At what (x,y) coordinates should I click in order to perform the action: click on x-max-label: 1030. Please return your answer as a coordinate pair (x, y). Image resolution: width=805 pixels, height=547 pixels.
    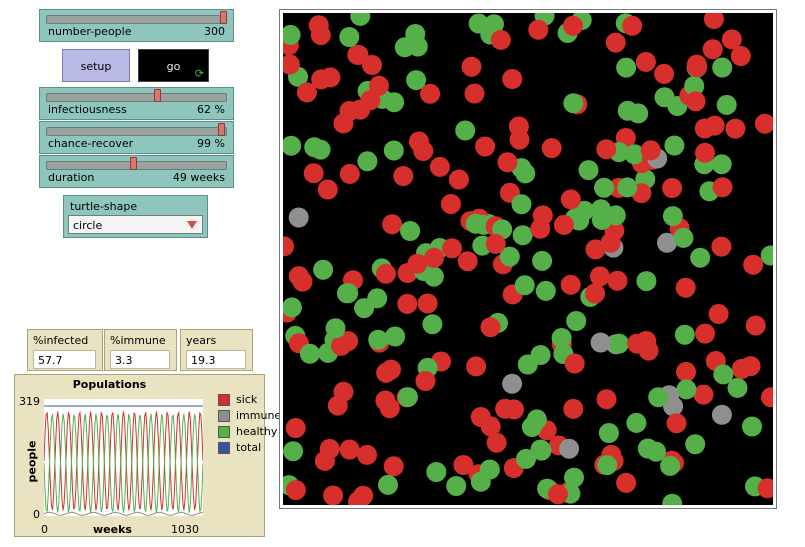
    Looking at the image, I should click on (185, 529).